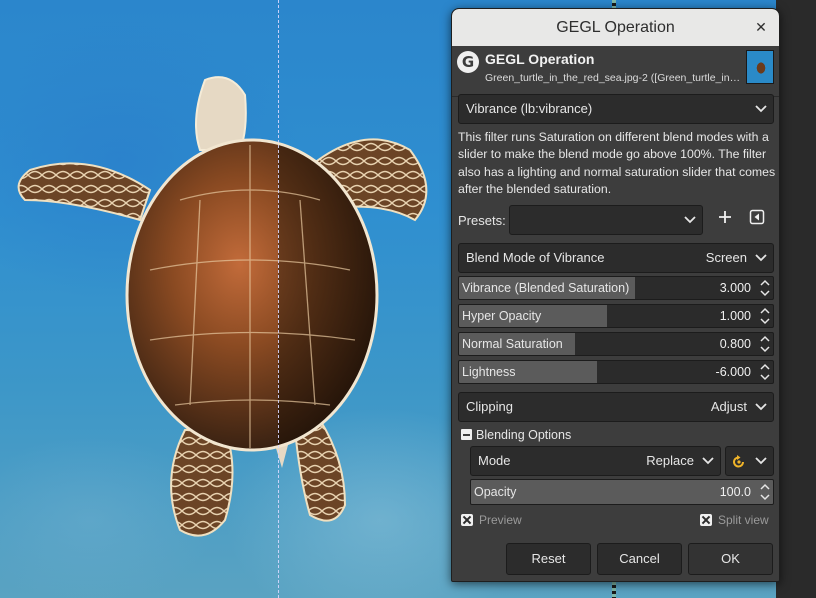 This screenshot has width=816, height=598. I want to click on opacity-label: Opacity, so click(495, 492).